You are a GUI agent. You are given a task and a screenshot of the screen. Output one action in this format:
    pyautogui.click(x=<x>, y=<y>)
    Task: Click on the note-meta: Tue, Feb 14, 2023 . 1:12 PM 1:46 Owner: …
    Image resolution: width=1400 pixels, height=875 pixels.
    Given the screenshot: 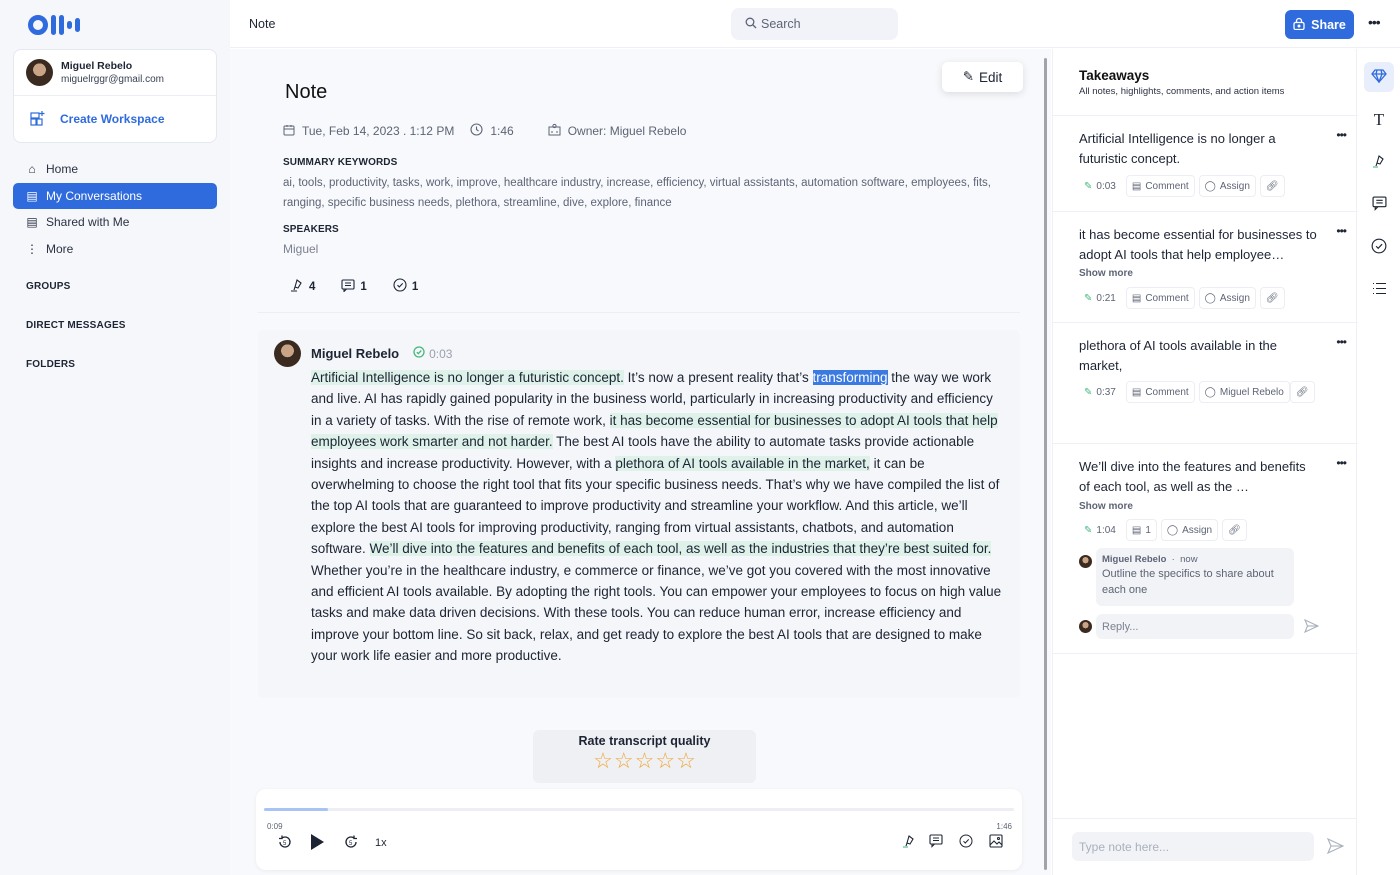 What is the action you would take?
    pyautogui.click(x=492, y=131)
    